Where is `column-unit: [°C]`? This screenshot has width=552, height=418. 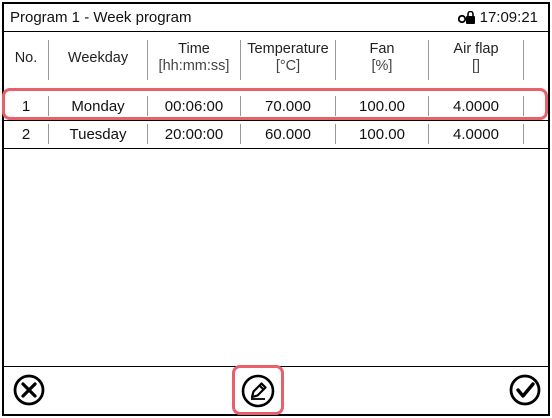 column-unit: [°C] is located at coordinates (288, 66).